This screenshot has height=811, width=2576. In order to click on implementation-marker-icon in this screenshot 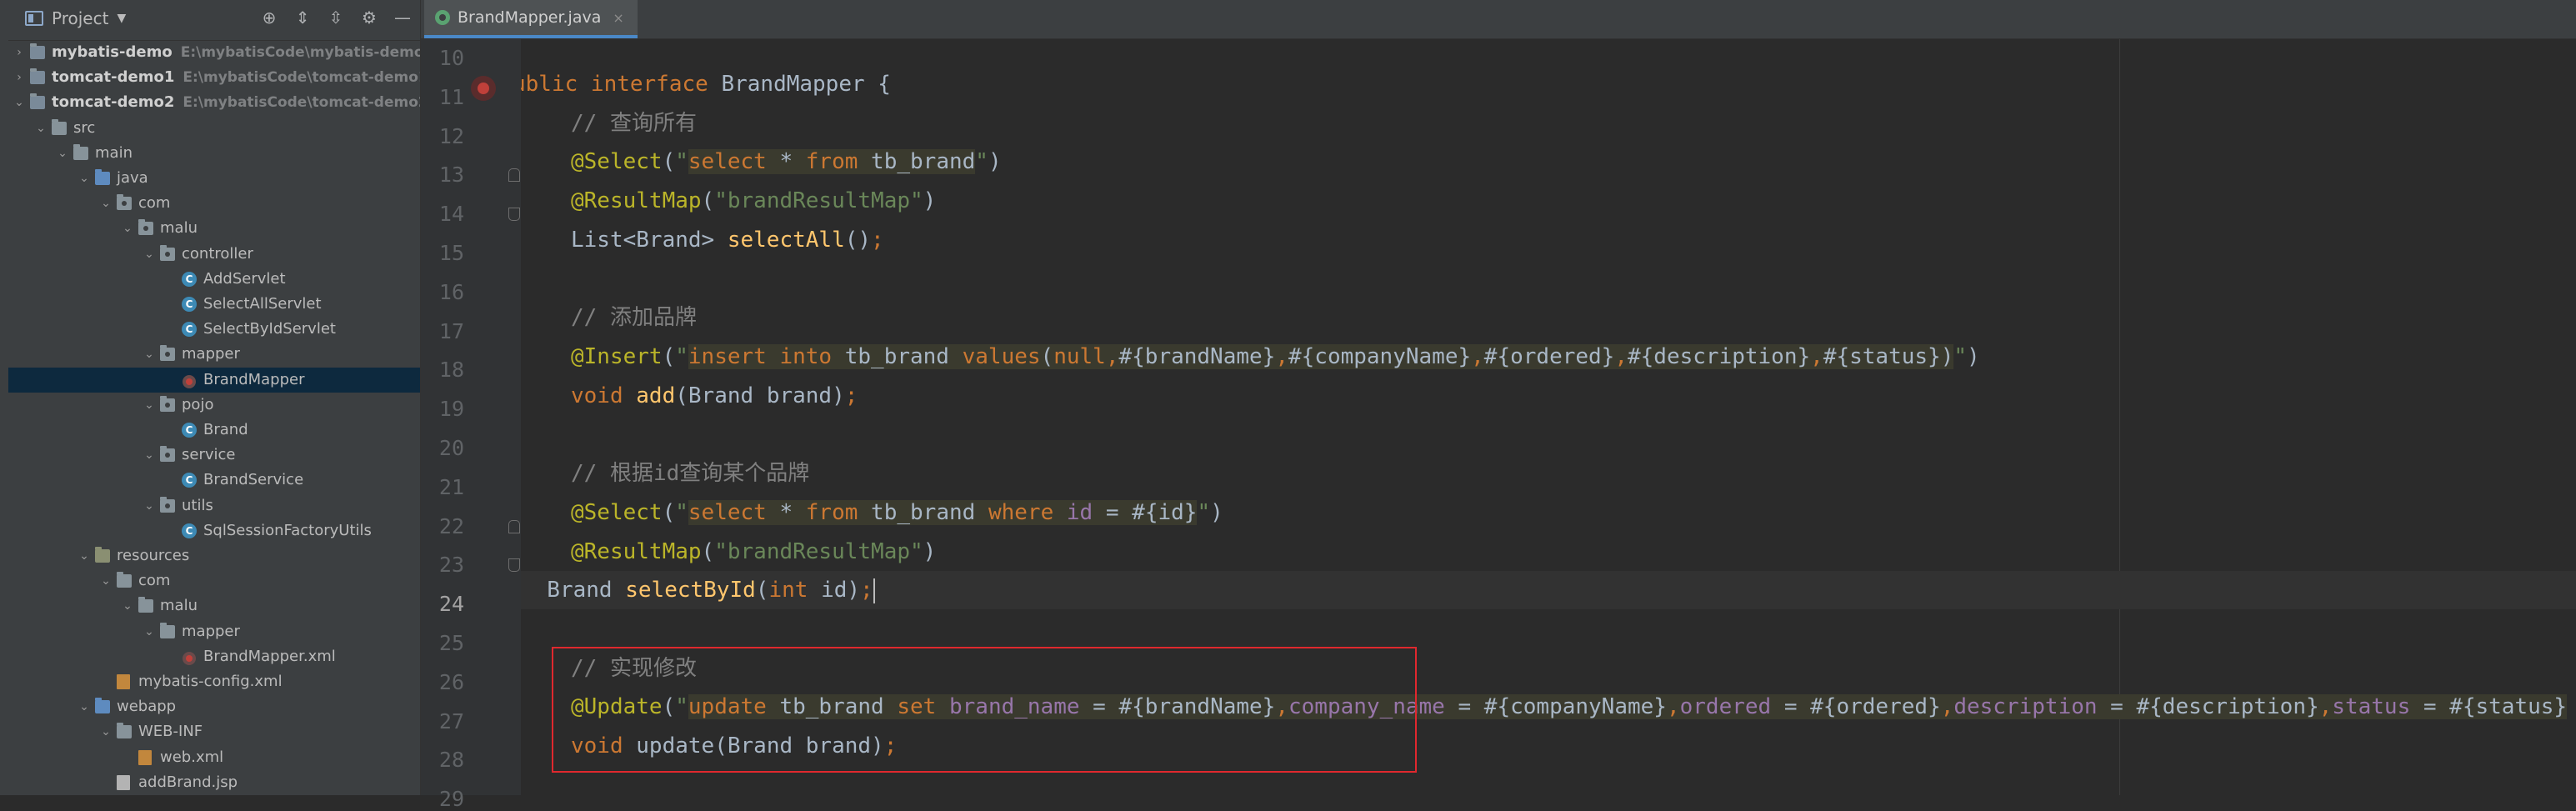, I will do `click(483, 88)`.